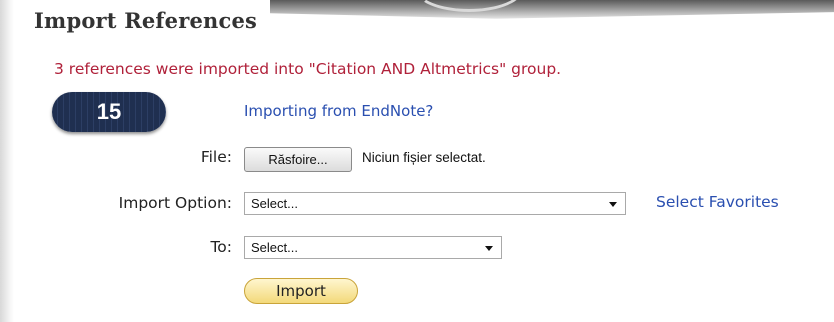 This screenshot has width=834, height=322. What do you see at coordinates (7, 161) in the screenshot?
I see `left-edge-shadow` at bounding box center [7, 161].